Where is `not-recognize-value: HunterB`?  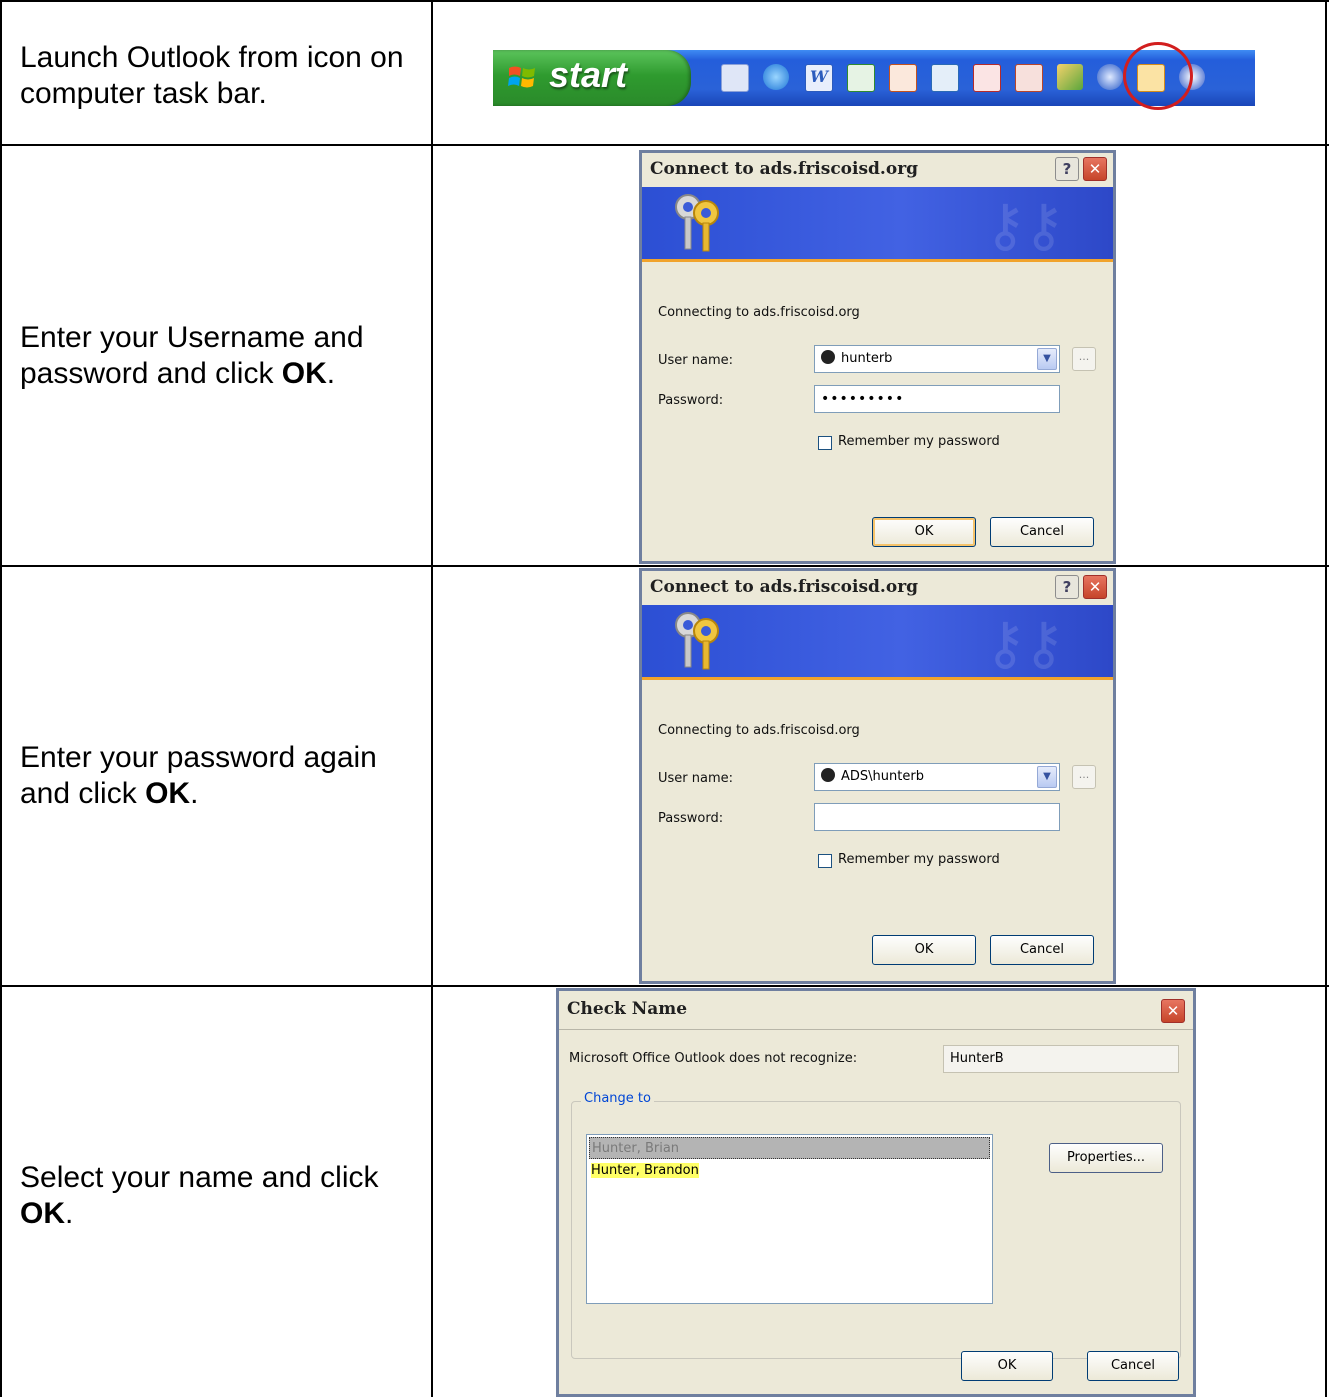
not-recognize-value: HunterB is located at coordinates (1061, 1059).